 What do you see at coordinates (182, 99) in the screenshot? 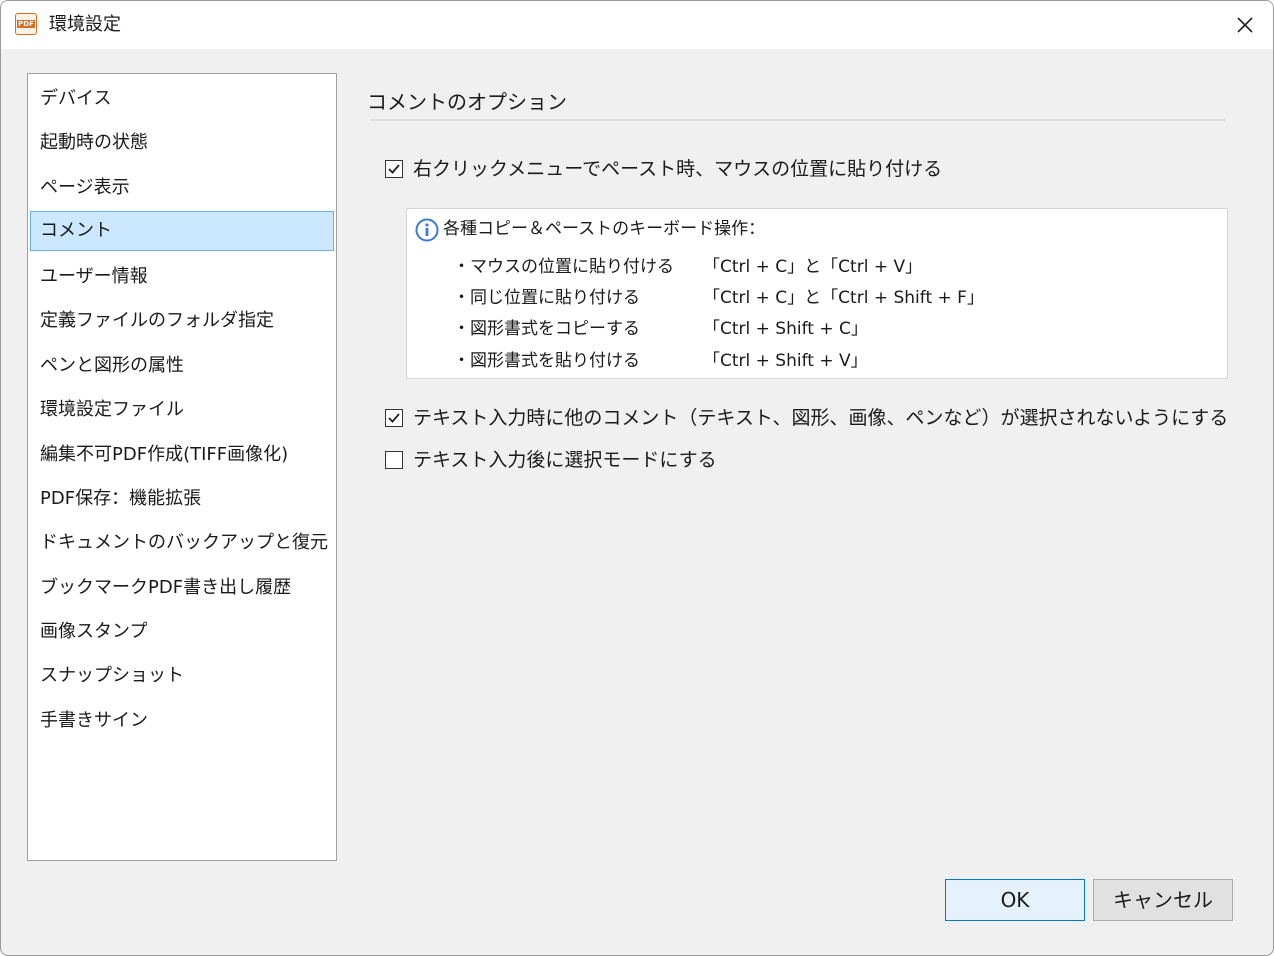
I see `sidebar-item-device: デバイス` at bounding box center [182, 99].